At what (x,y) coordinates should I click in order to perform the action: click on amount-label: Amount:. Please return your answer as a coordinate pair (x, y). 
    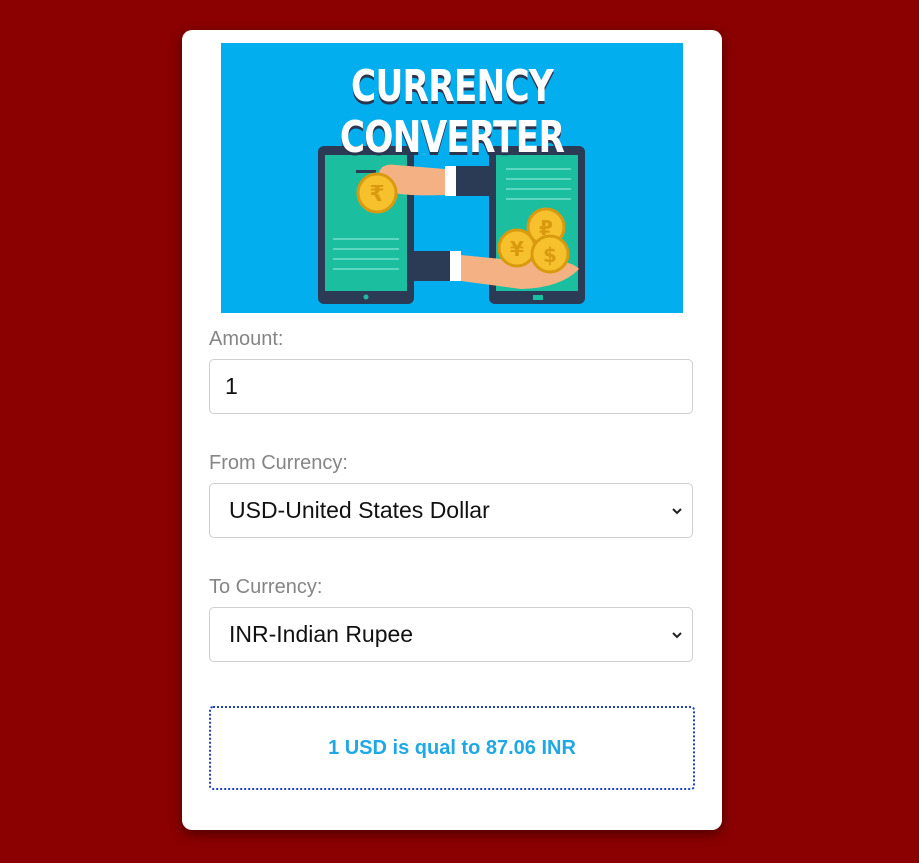
    Looking at the image, I should click on (246, 339).